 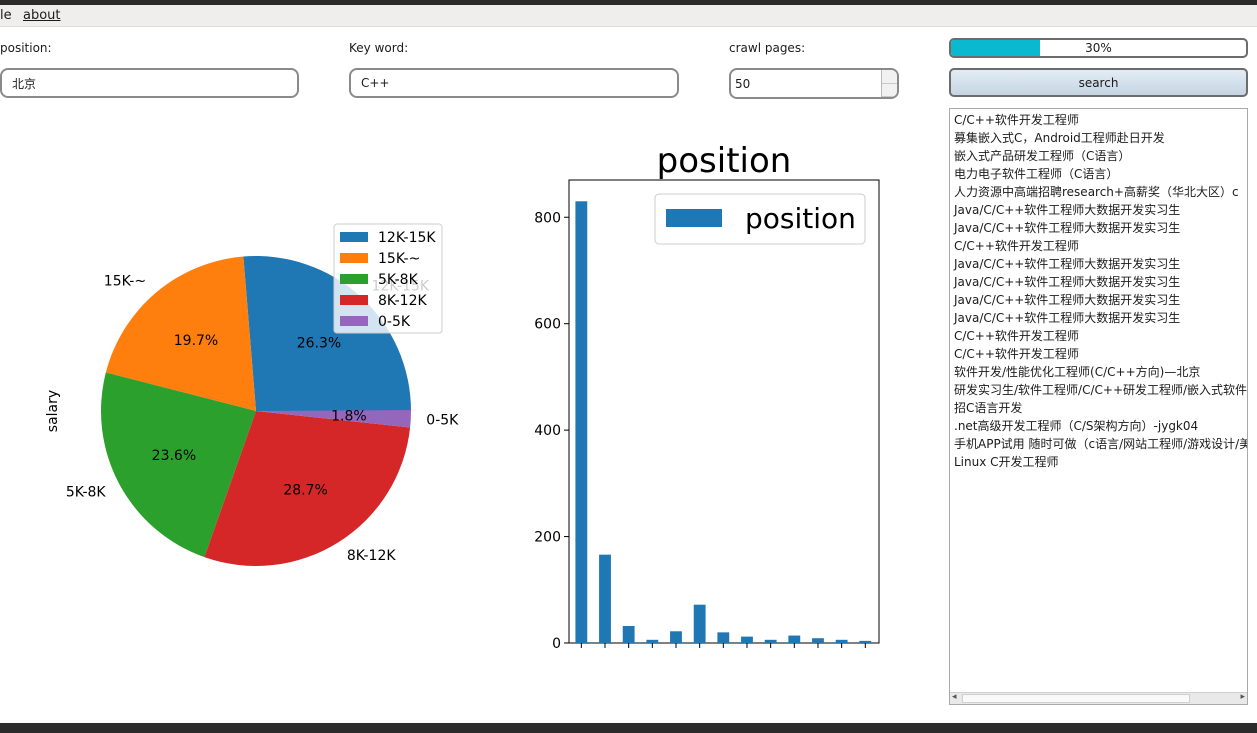 What do you see at coordinates (800, 218) in the screenshot?
I see `bar-legend-label: position` at bounding box center [800, 218].